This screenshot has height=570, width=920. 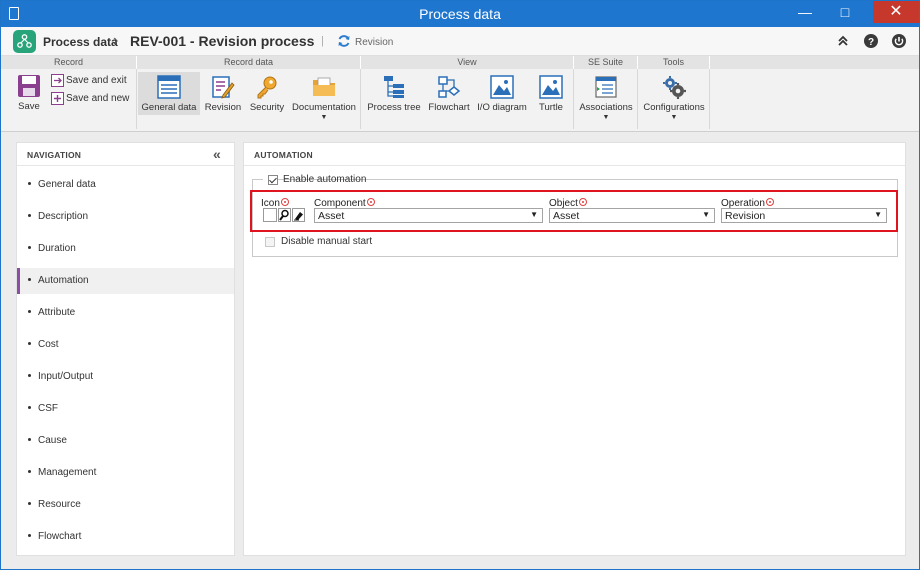 What do you see at coordinates (93, 99) in the screenshot?
I see `save-and-new-button: Save and new` at bounding box center [93, 99].